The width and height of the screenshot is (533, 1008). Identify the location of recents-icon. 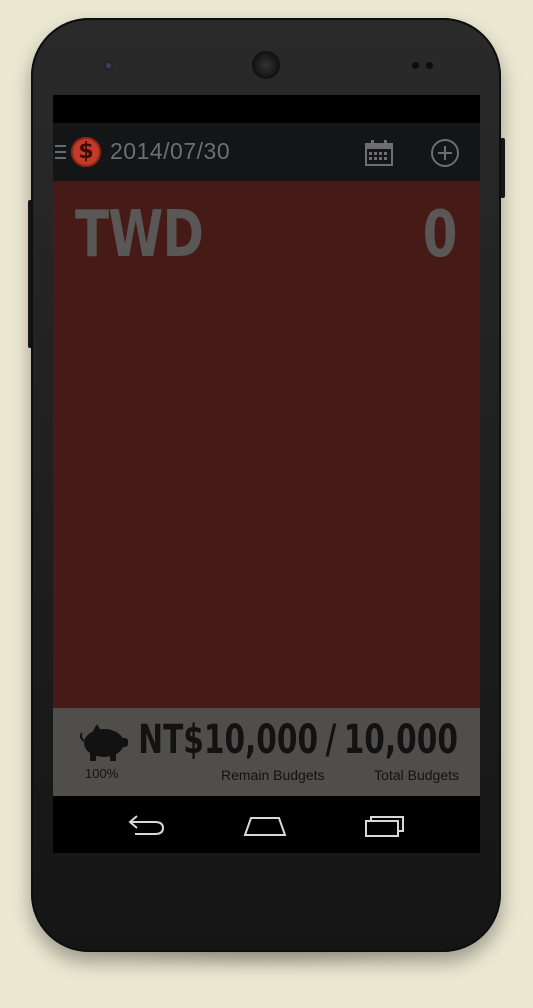
(385, 825).